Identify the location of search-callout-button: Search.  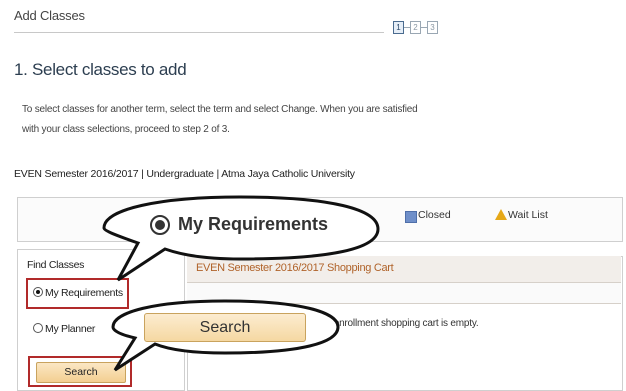
(225, 327).